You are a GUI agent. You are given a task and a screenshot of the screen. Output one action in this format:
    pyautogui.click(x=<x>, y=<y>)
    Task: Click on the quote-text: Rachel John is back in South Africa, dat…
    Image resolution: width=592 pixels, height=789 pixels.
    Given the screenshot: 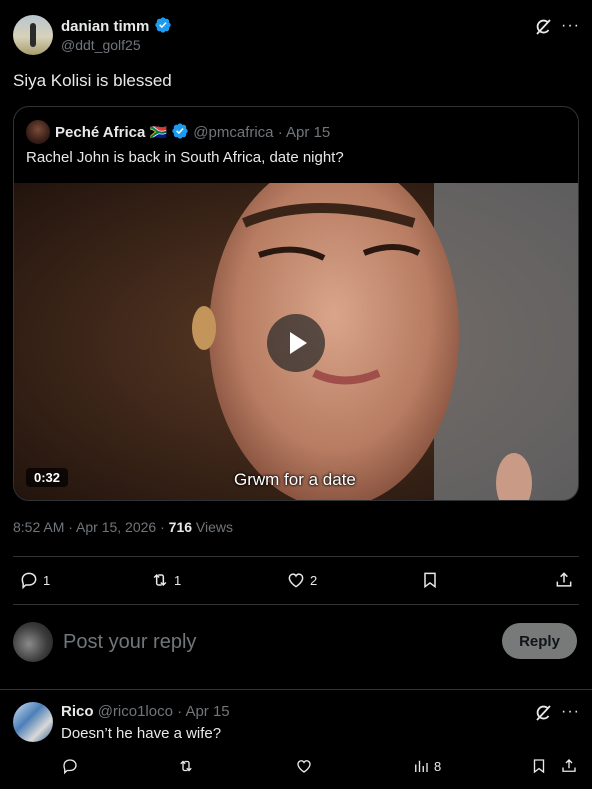 What is the action you would take?
    pyautogui.click(x=185, y=157)
    